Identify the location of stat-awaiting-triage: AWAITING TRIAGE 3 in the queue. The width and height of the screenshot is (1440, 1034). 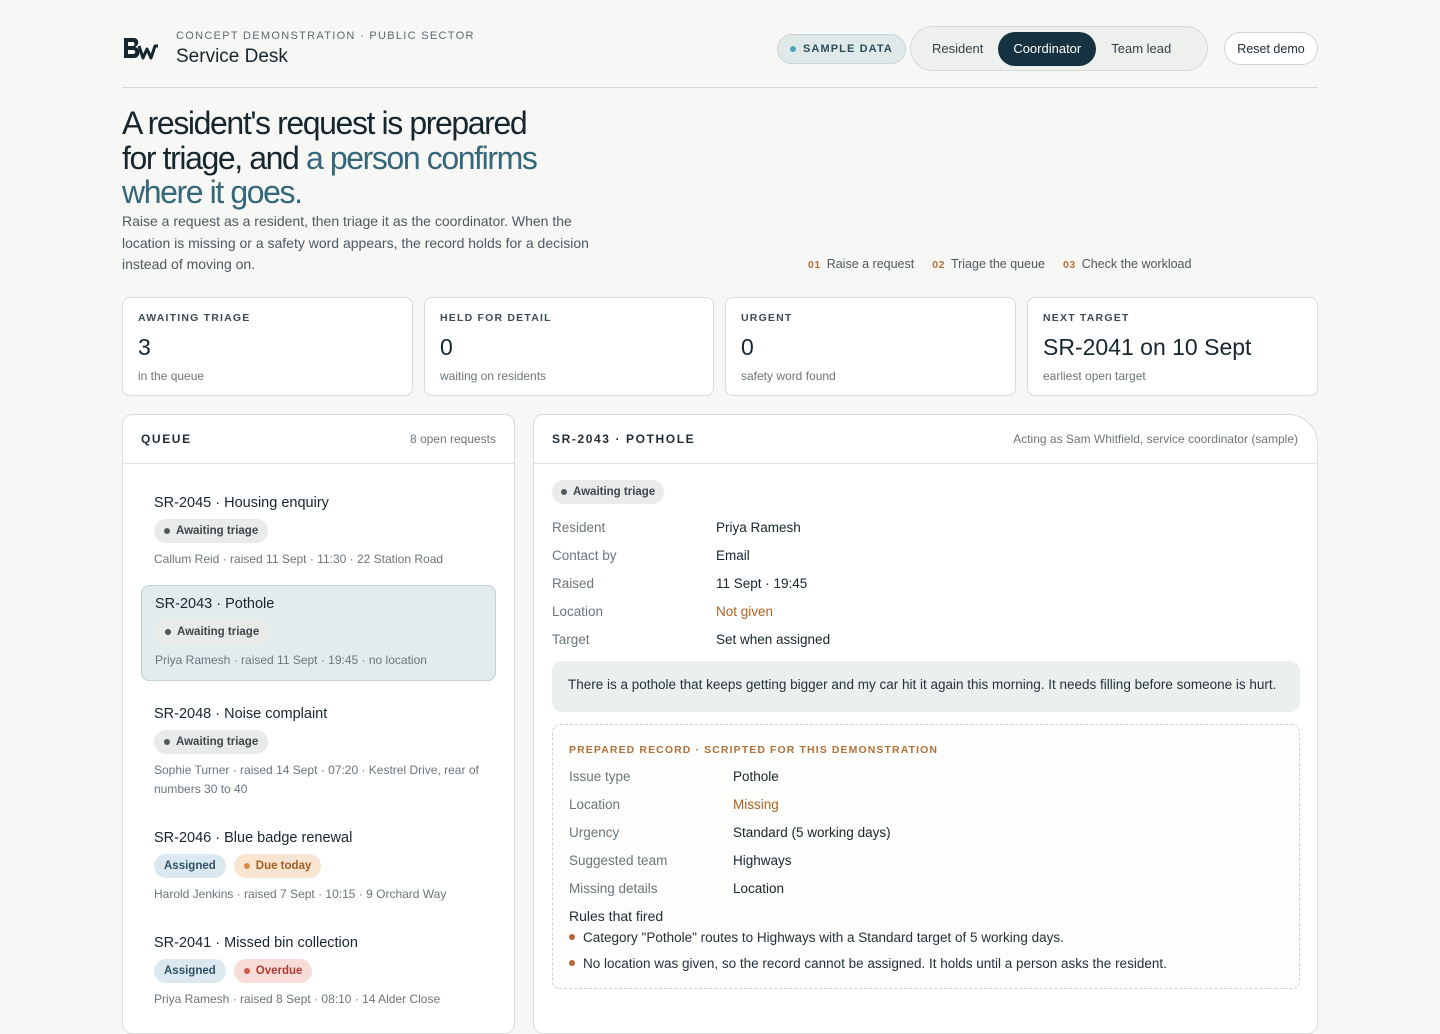
(267, 346).